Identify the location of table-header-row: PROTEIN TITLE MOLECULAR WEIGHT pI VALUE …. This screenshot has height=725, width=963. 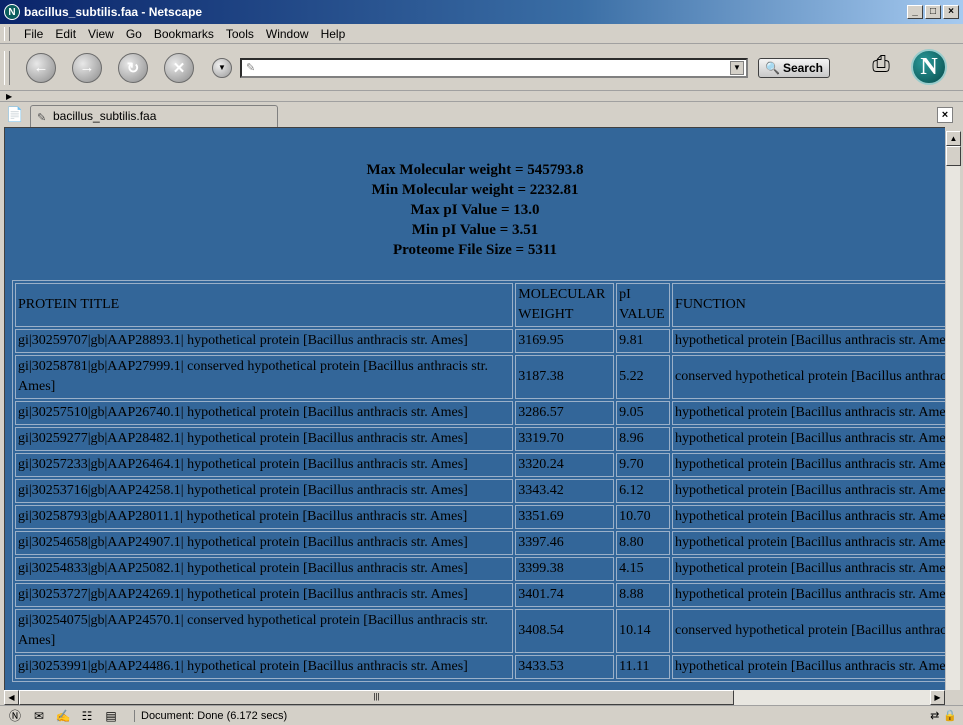
(480, 305).